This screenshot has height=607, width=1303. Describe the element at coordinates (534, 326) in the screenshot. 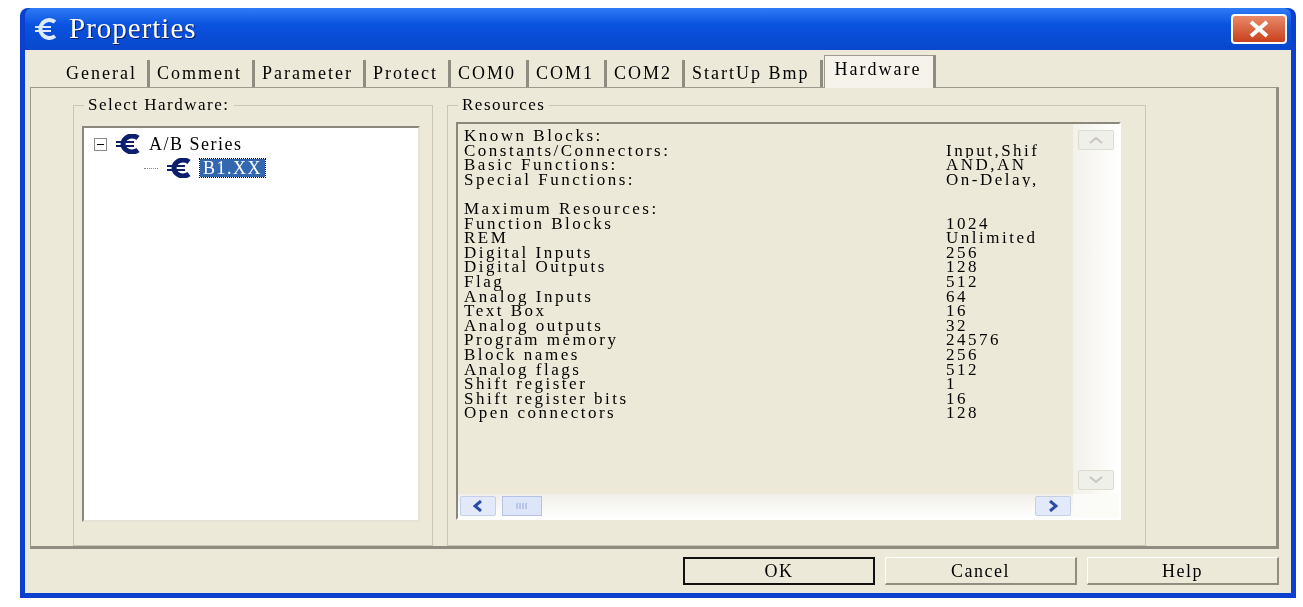

I see `resource-label: Analog outputs` at that location.